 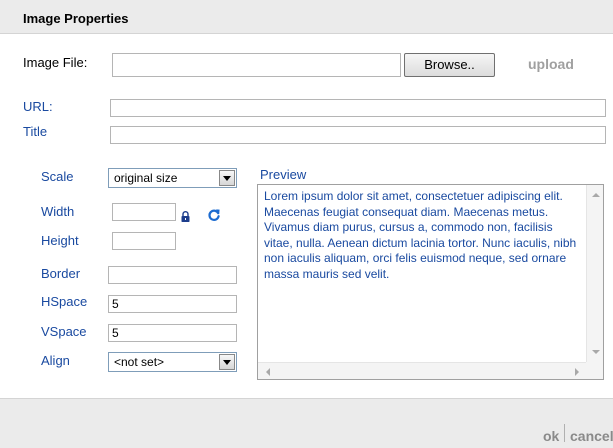 I want to click on horizontal-scrollbar, so click(x=422, y=370).